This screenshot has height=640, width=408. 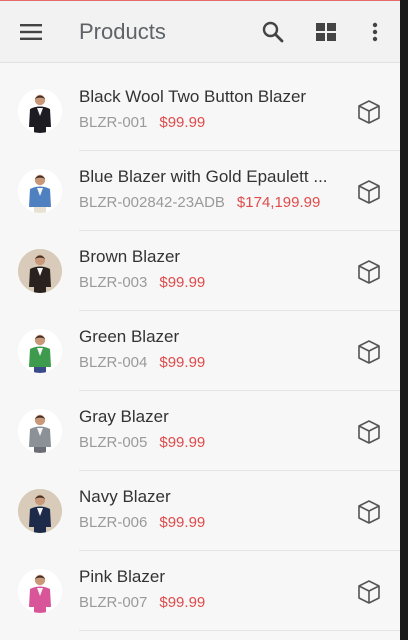 What do you see at coordinates (200, 591) in the screenshot?
I see `product-row: Pink Blazer BLZR-007 $99.99` at bounding box center [200, 591].